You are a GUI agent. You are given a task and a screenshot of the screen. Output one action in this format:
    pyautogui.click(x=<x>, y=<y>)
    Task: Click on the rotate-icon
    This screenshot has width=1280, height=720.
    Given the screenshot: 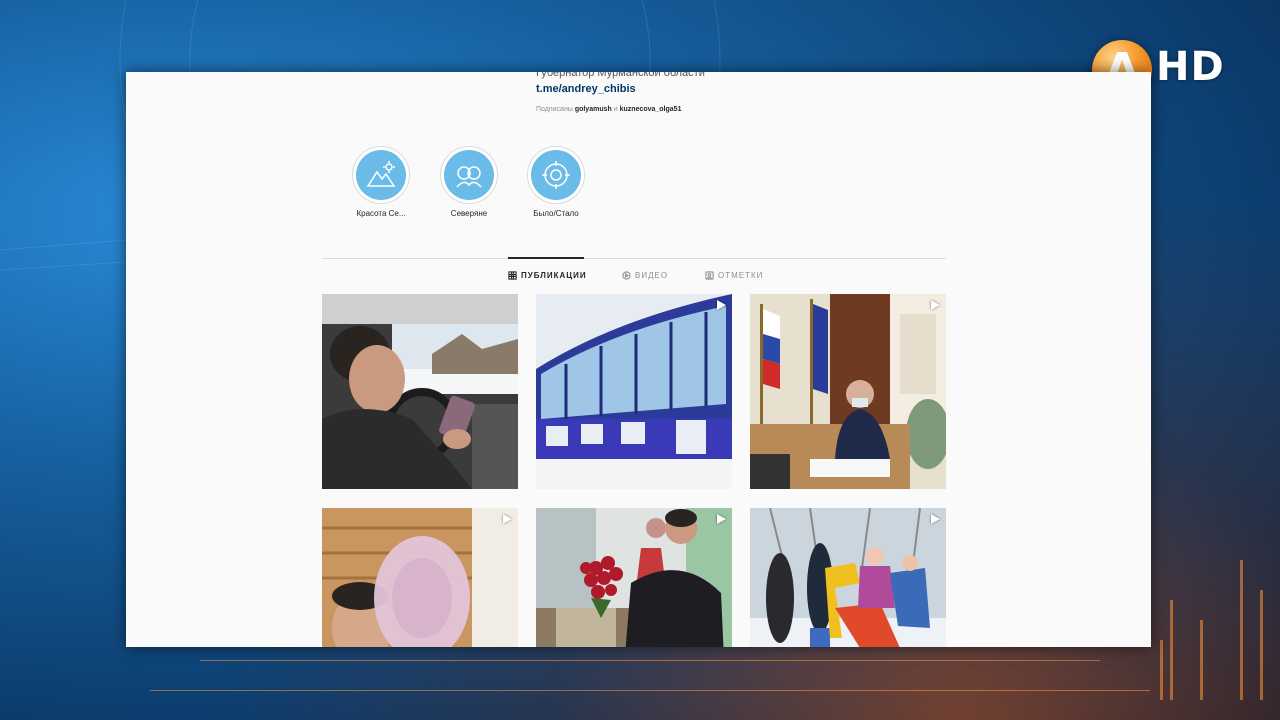 What is the action you would take?
    pyautogui.click(x=556, y=175)
    